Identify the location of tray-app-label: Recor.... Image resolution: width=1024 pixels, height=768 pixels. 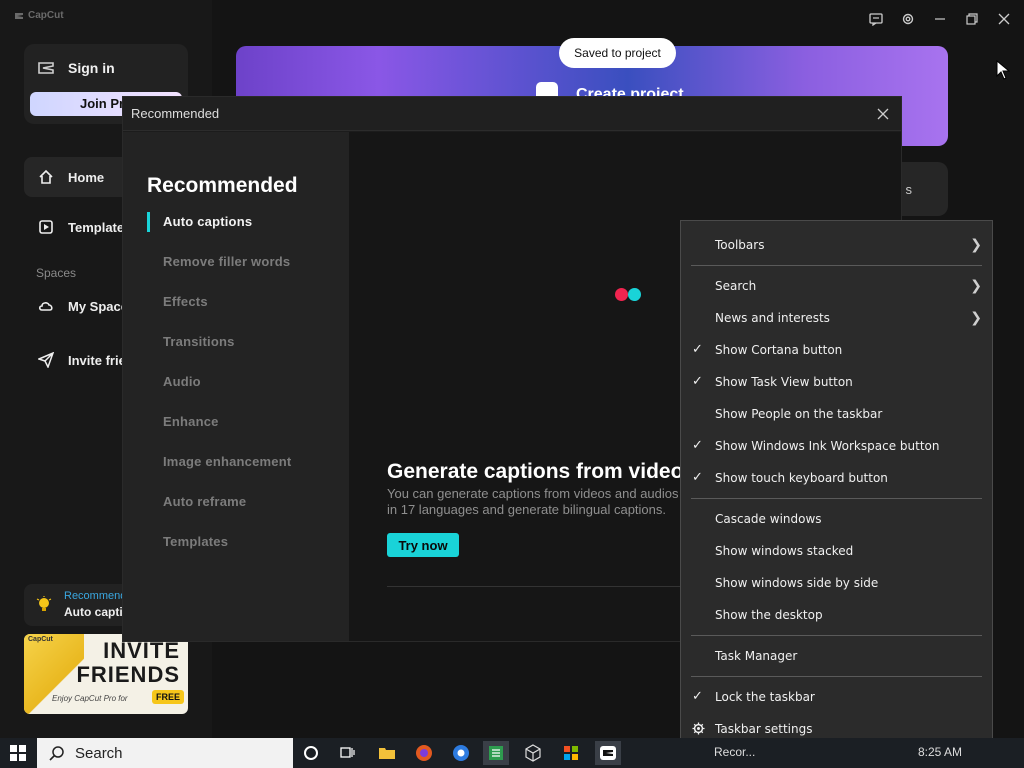
(735, 752).